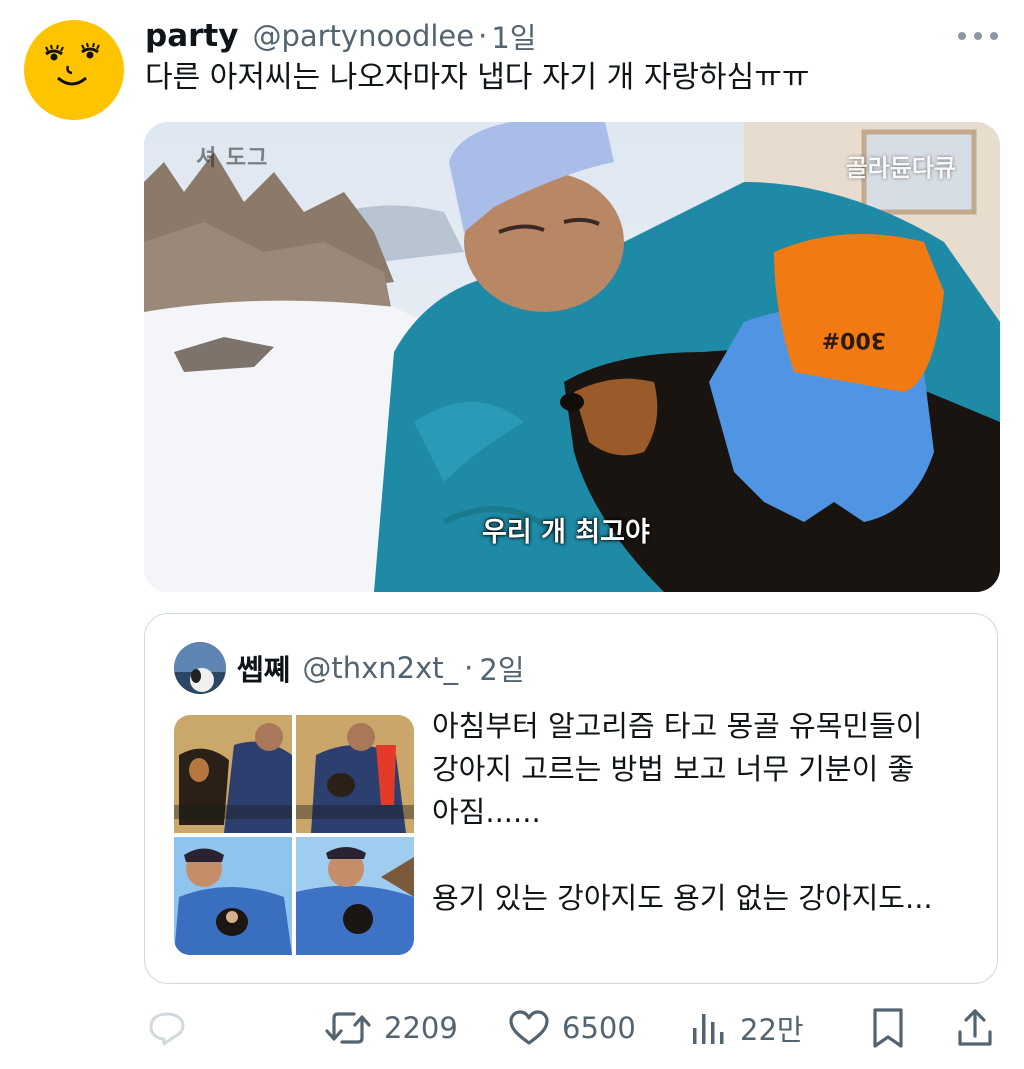  Describe the element at coordinates (421, 1028) in the screenshot. I see `retweet-count: 2209` at that location.